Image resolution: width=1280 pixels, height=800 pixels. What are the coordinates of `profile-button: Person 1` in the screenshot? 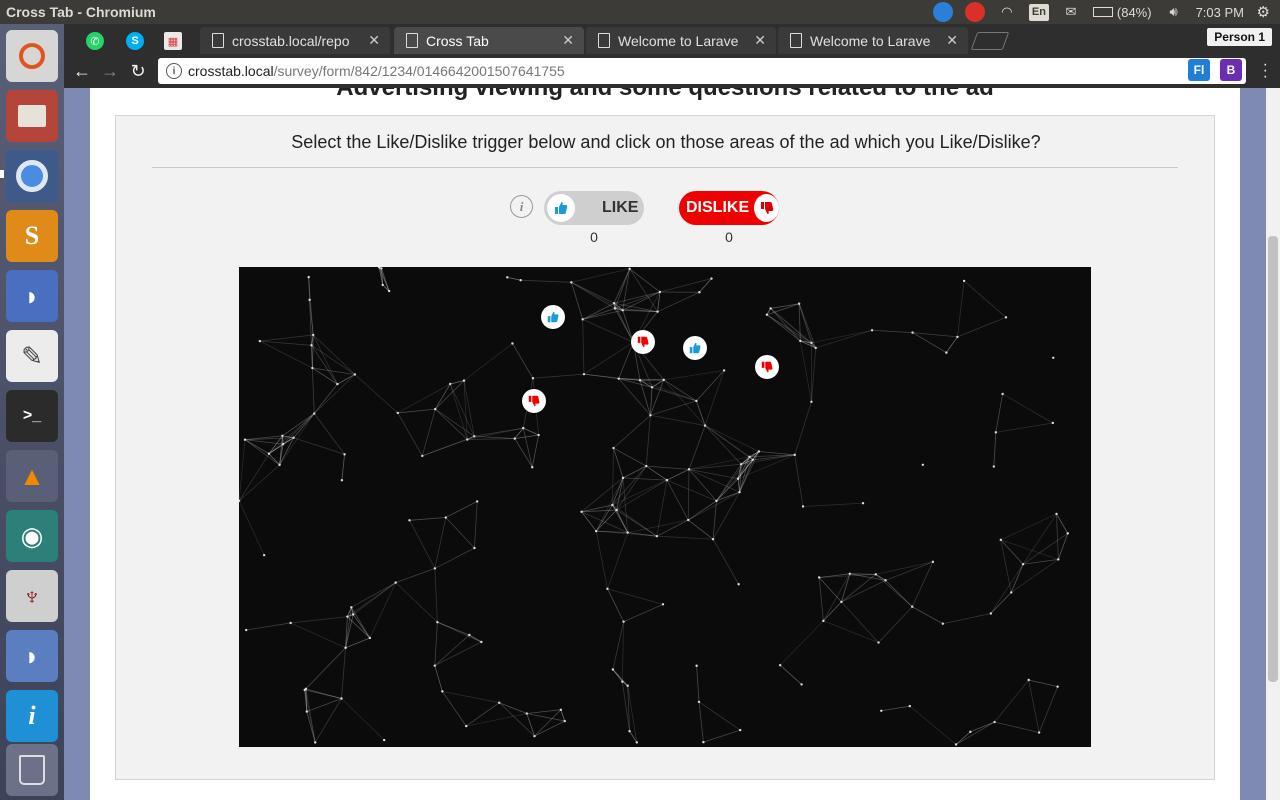 It's located at (1239, 37).